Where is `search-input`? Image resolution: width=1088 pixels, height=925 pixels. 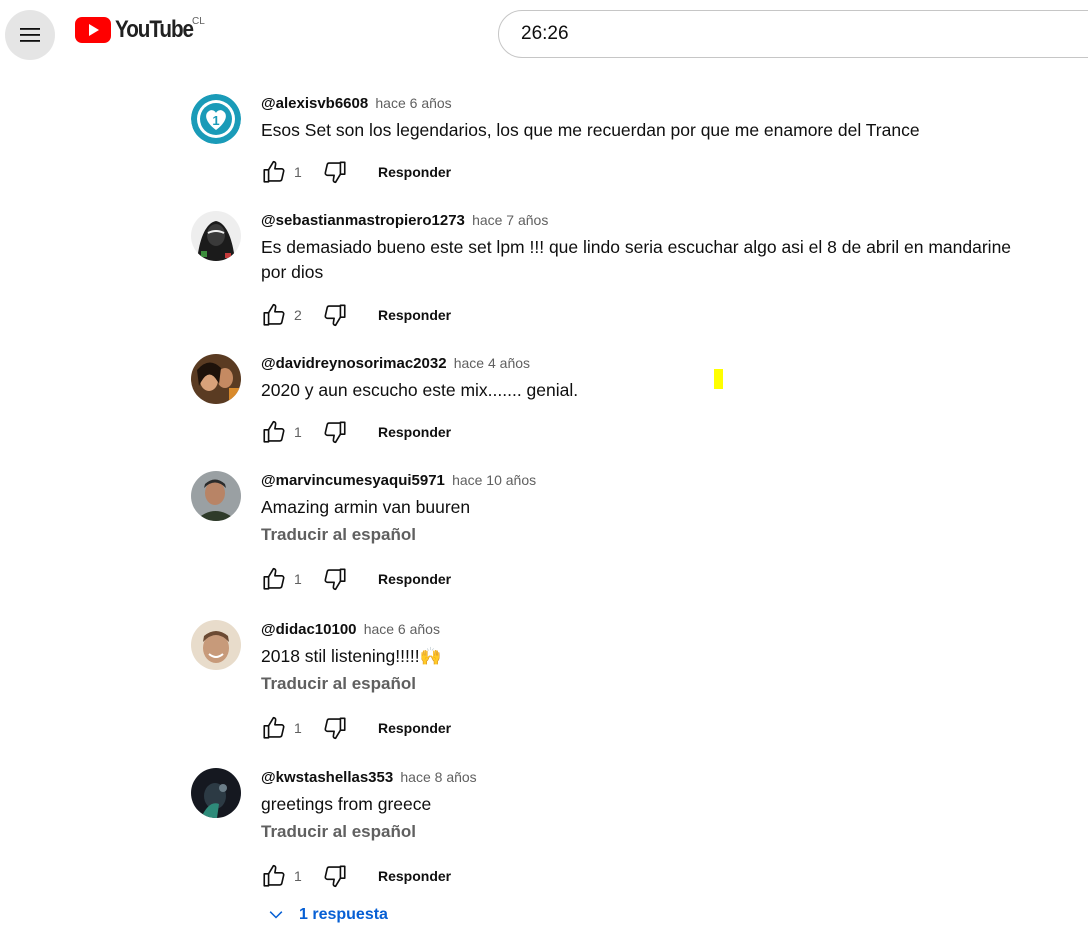
search-input is located at coordinates (803, 34).